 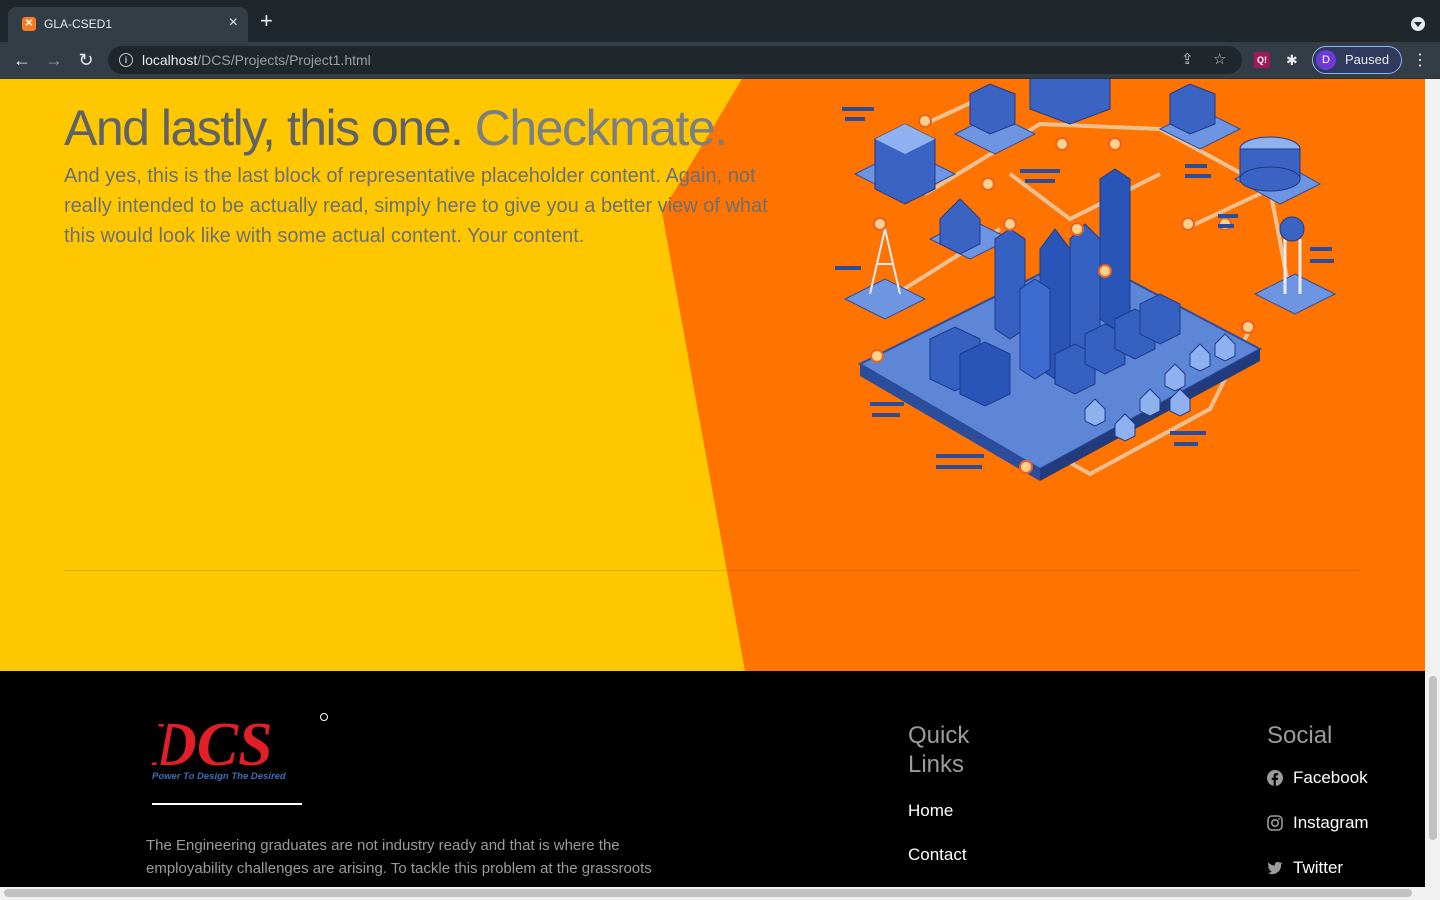 What do you see at coordinates (1219, 60) in the screenshot?
I see `bookmark-star-icon: ☆` at bounding box center [1219, 60].